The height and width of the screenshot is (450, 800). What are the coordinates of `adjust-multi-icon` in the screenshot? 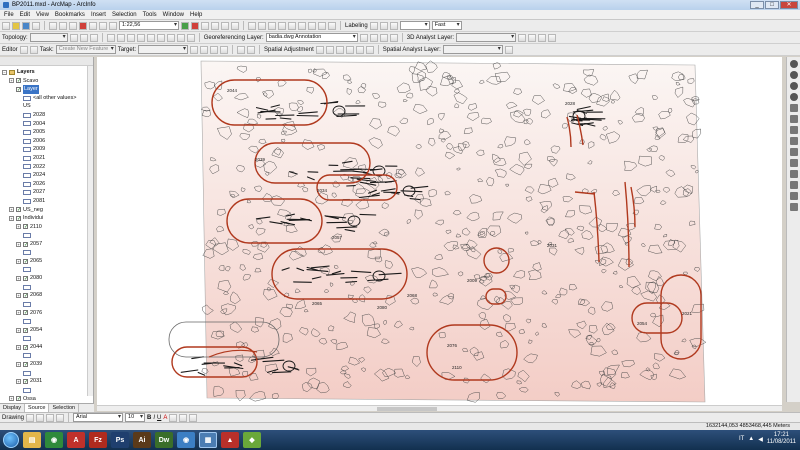 It's located at (339, 49).